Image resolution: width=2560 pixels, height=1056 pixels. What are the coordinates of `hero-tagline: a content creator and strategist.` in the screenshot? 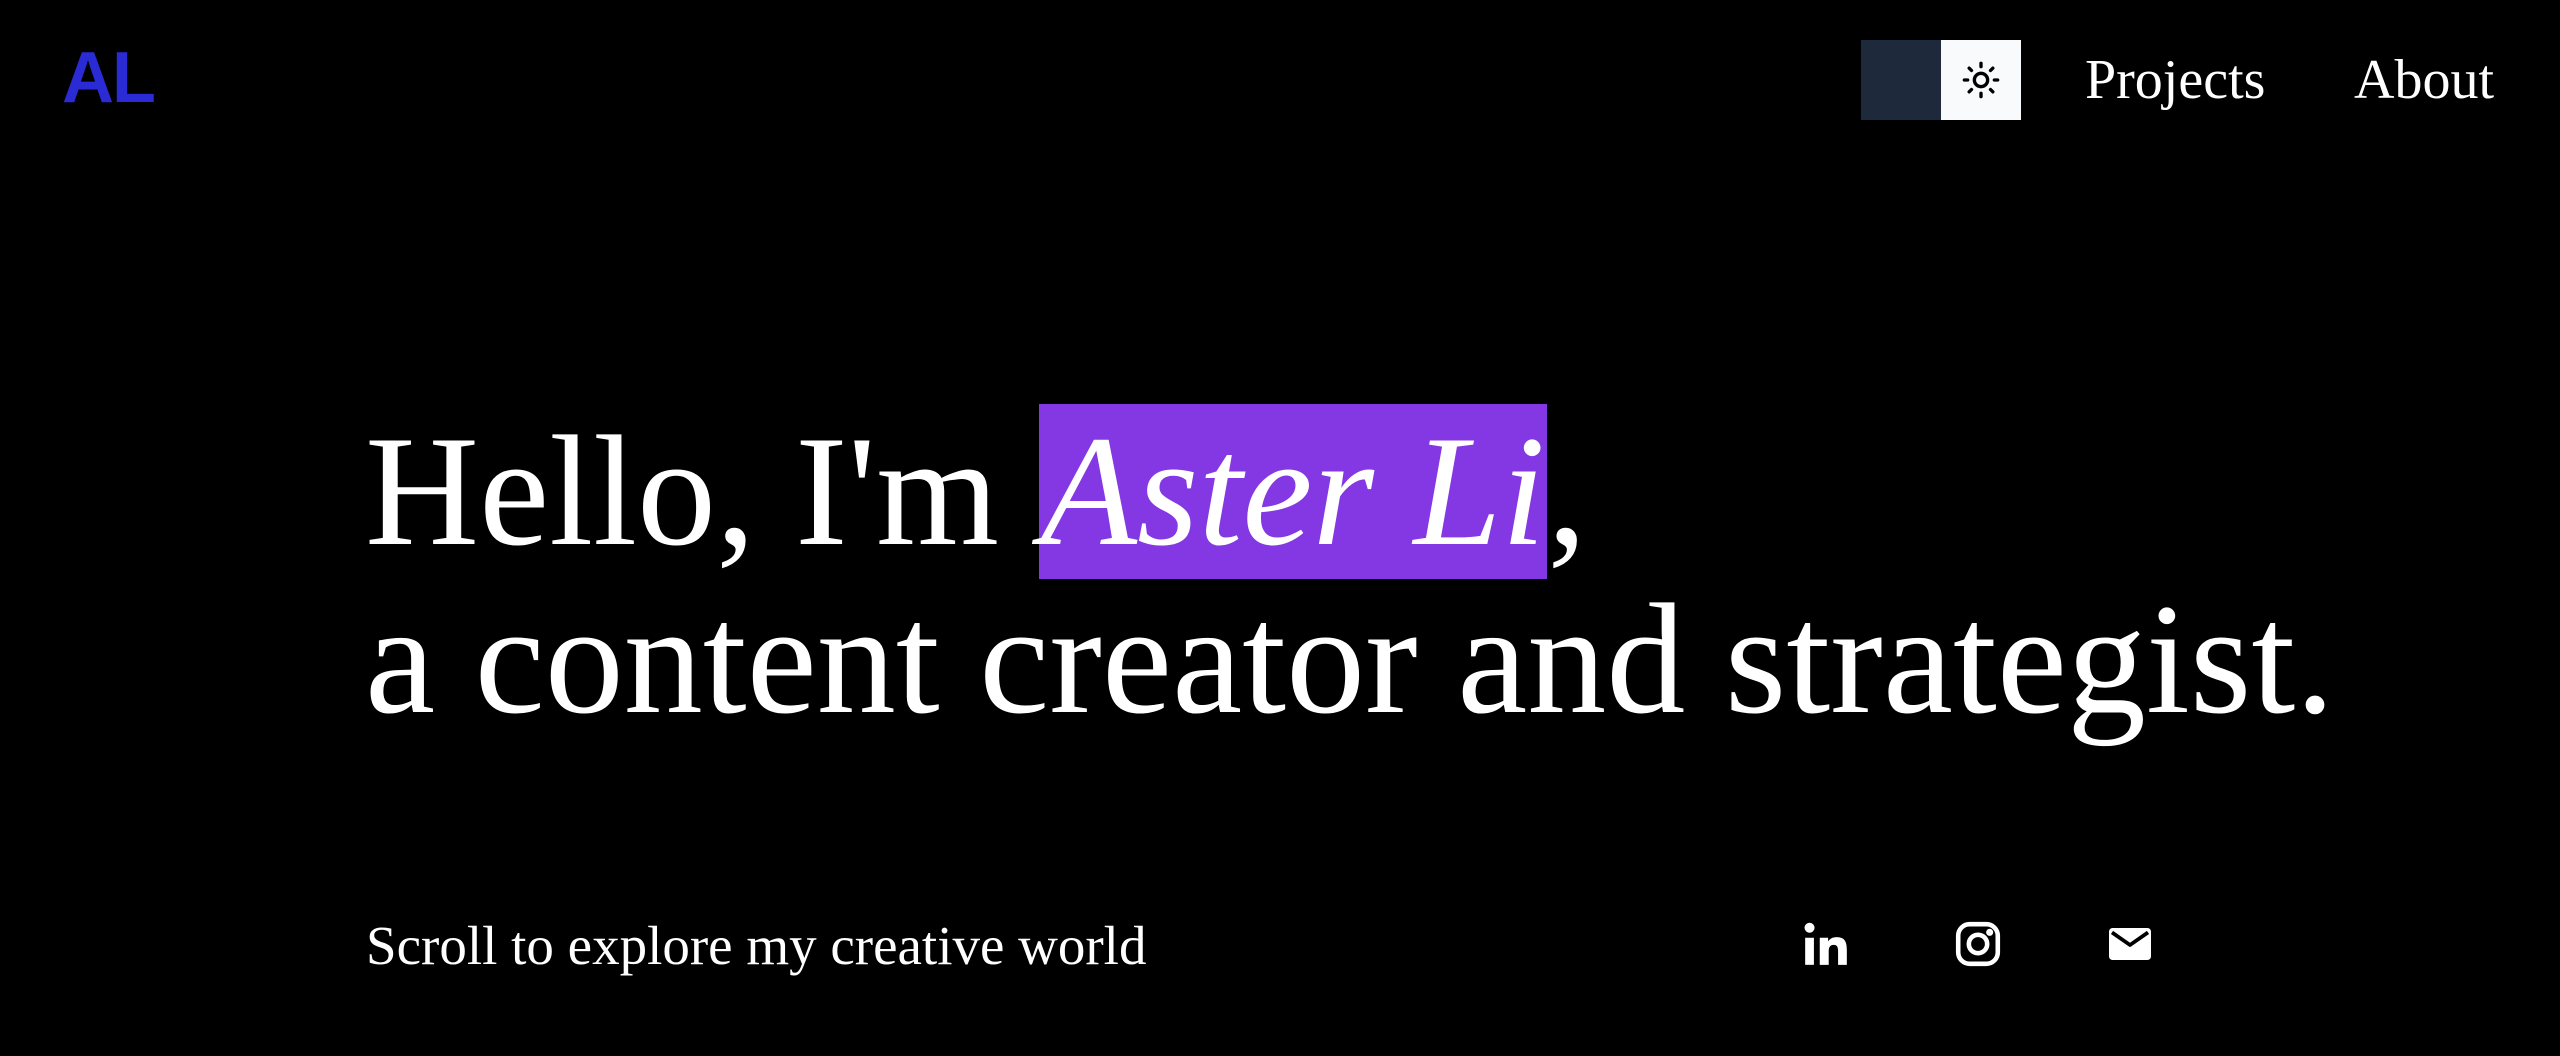 It's located at (1350, 659).